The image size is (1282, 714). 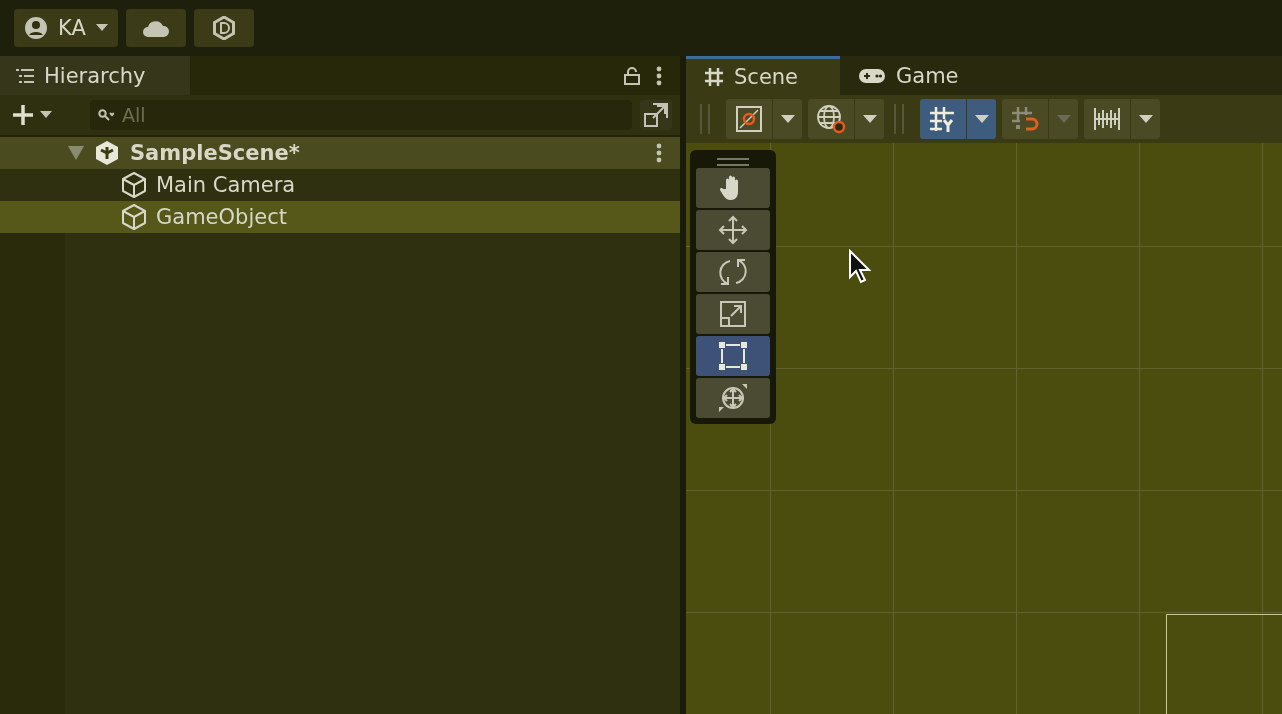 What do you see at coordinates (714, 77) in the screenshot?
I see `grid-icon` at bounding box center [714, 77].